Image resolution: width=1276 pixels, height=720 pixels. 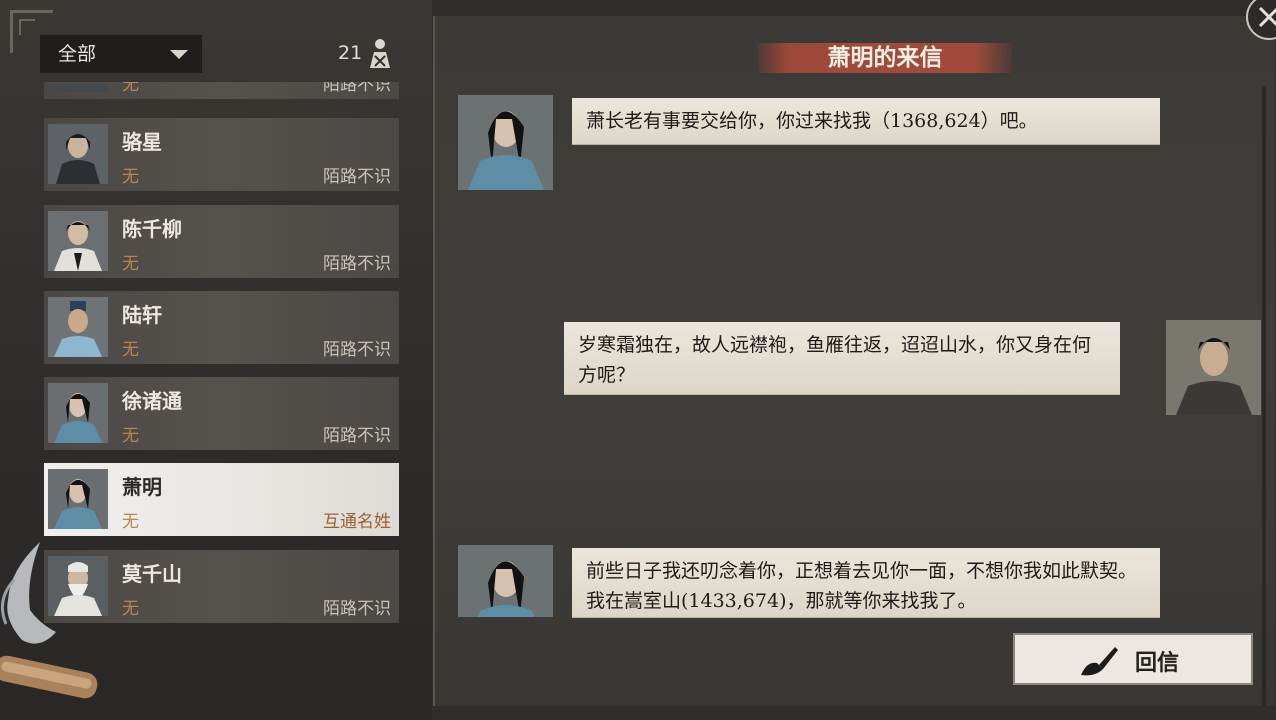 I want to click on contact-count: 21, so click(x=350, y=53).